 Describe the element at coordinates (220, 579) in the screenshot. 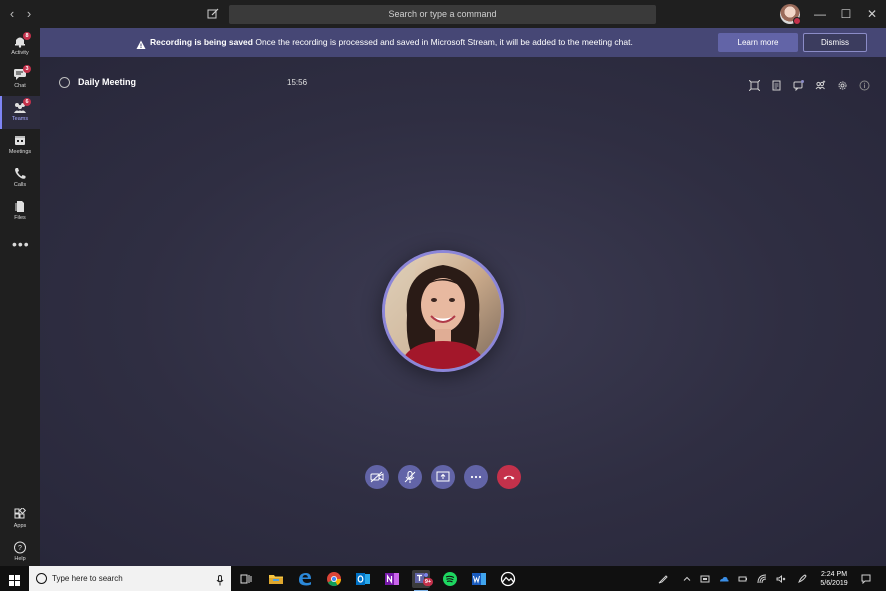

I see `microphone-icon` at that location.